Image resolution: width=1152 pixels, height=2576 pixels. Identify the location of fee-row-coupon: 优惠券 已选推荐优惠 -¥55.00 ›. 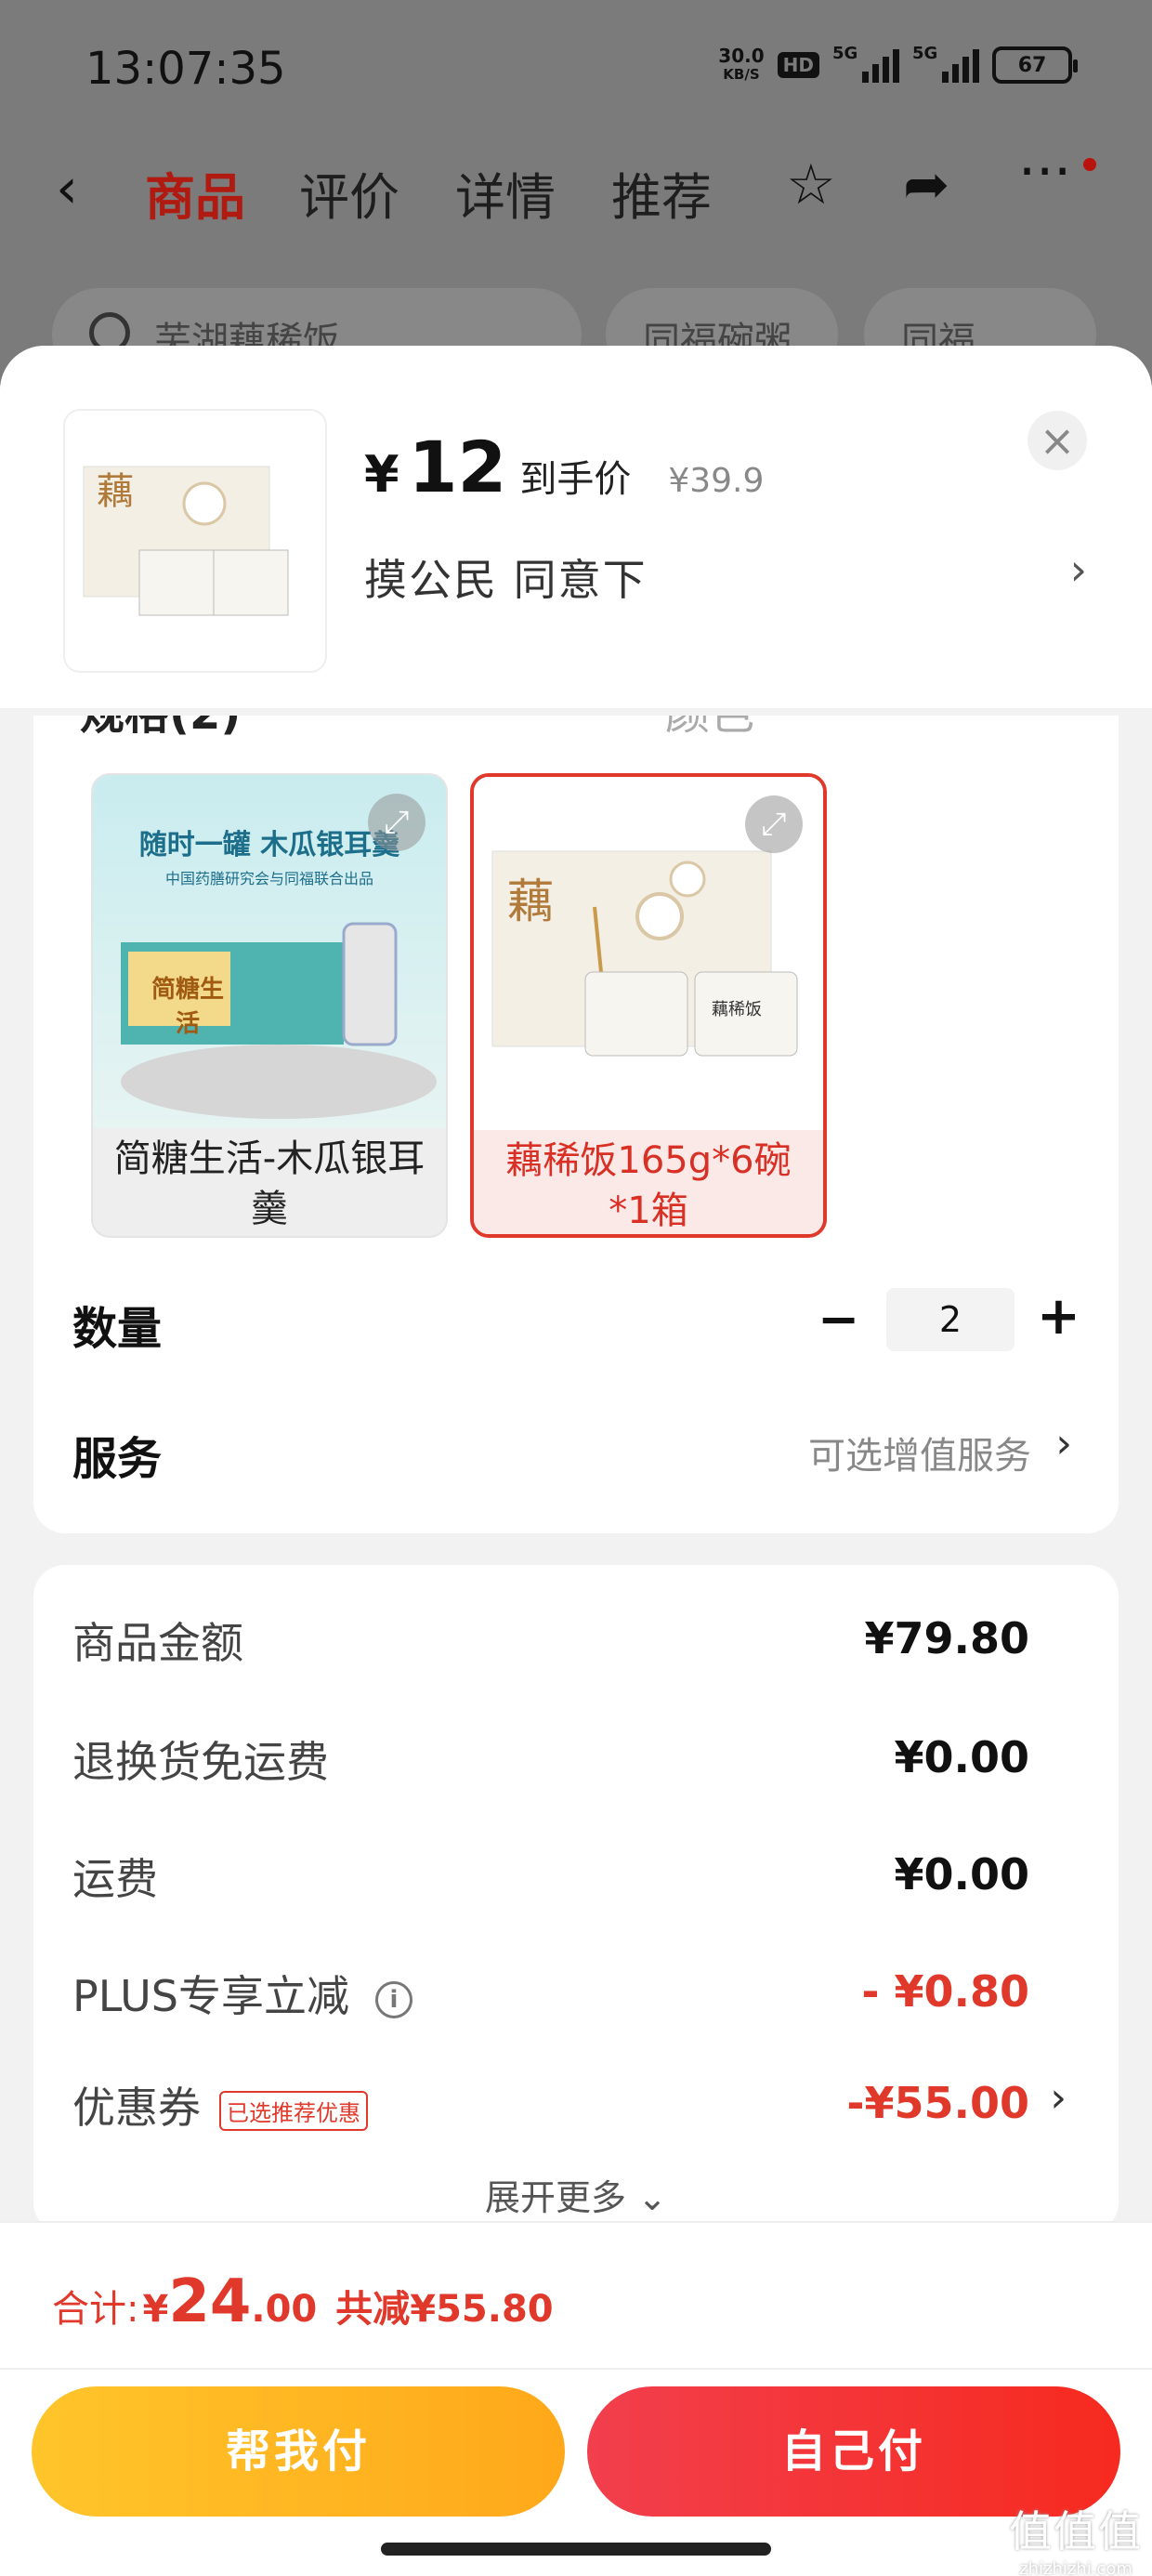
(576, 2116).